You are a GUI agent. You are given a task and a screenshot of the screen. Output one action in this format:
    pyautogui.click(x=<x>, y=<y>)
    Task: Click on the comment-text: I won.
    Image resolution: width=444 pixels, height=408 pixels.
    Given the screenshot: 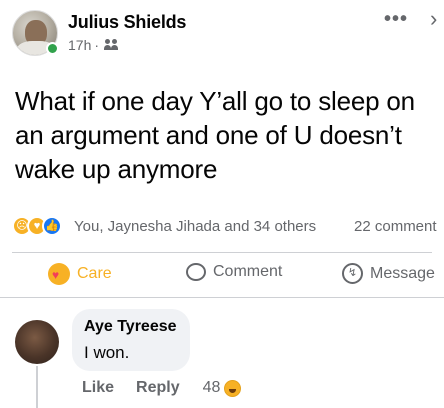 What is the action you would take?
    pyautogui.click(x=107, y=352)
    